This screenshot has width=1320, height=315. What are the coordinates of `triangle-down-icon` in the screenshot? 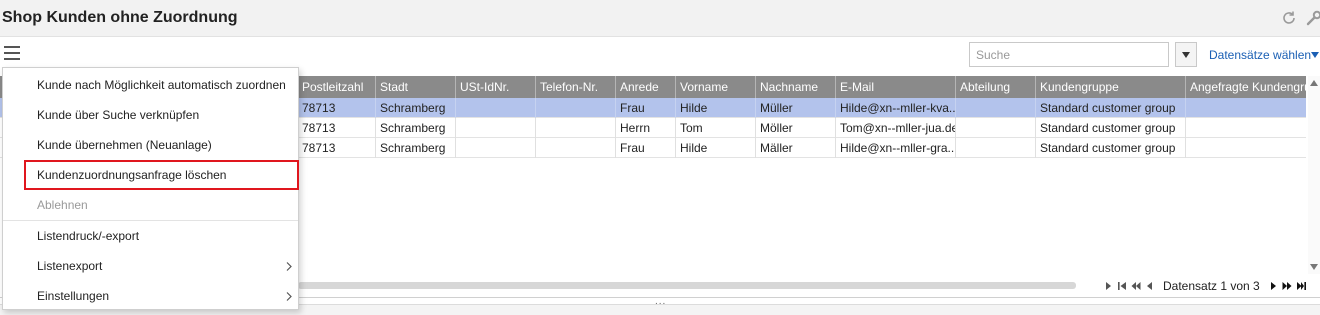 It's located at (1186, 54).